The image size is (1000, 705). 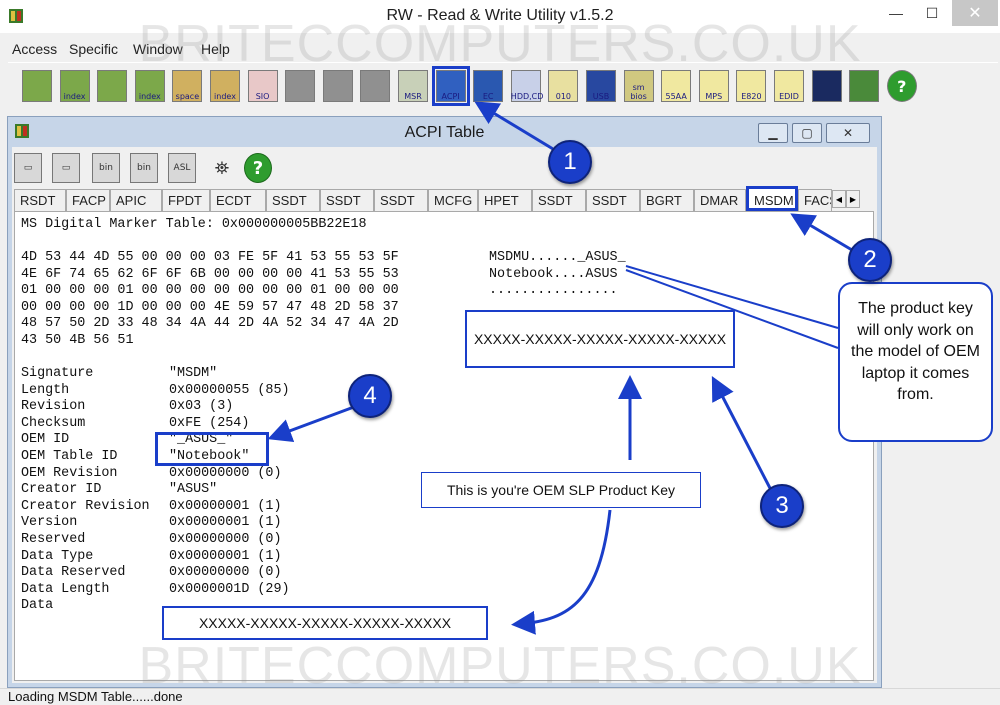 I want to click on tab-scroll-left-icon: ◀, so click(x=839, y=199).